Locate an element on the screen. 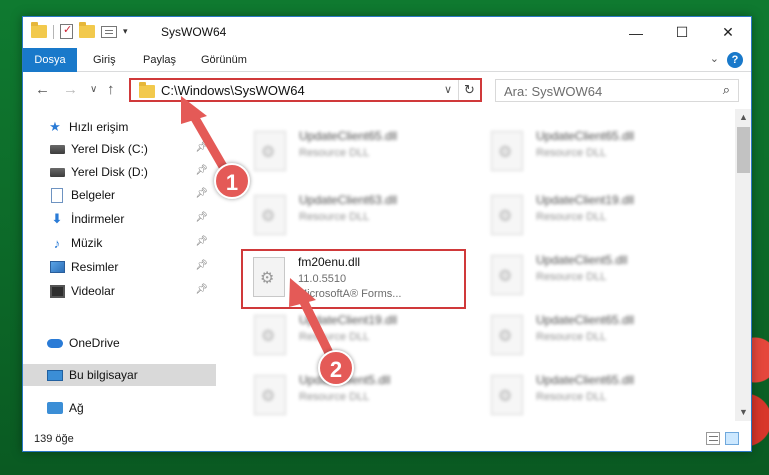 The width and height of the screenshot is (769, 475). view-options-icon is located at coordinates (109, 31).